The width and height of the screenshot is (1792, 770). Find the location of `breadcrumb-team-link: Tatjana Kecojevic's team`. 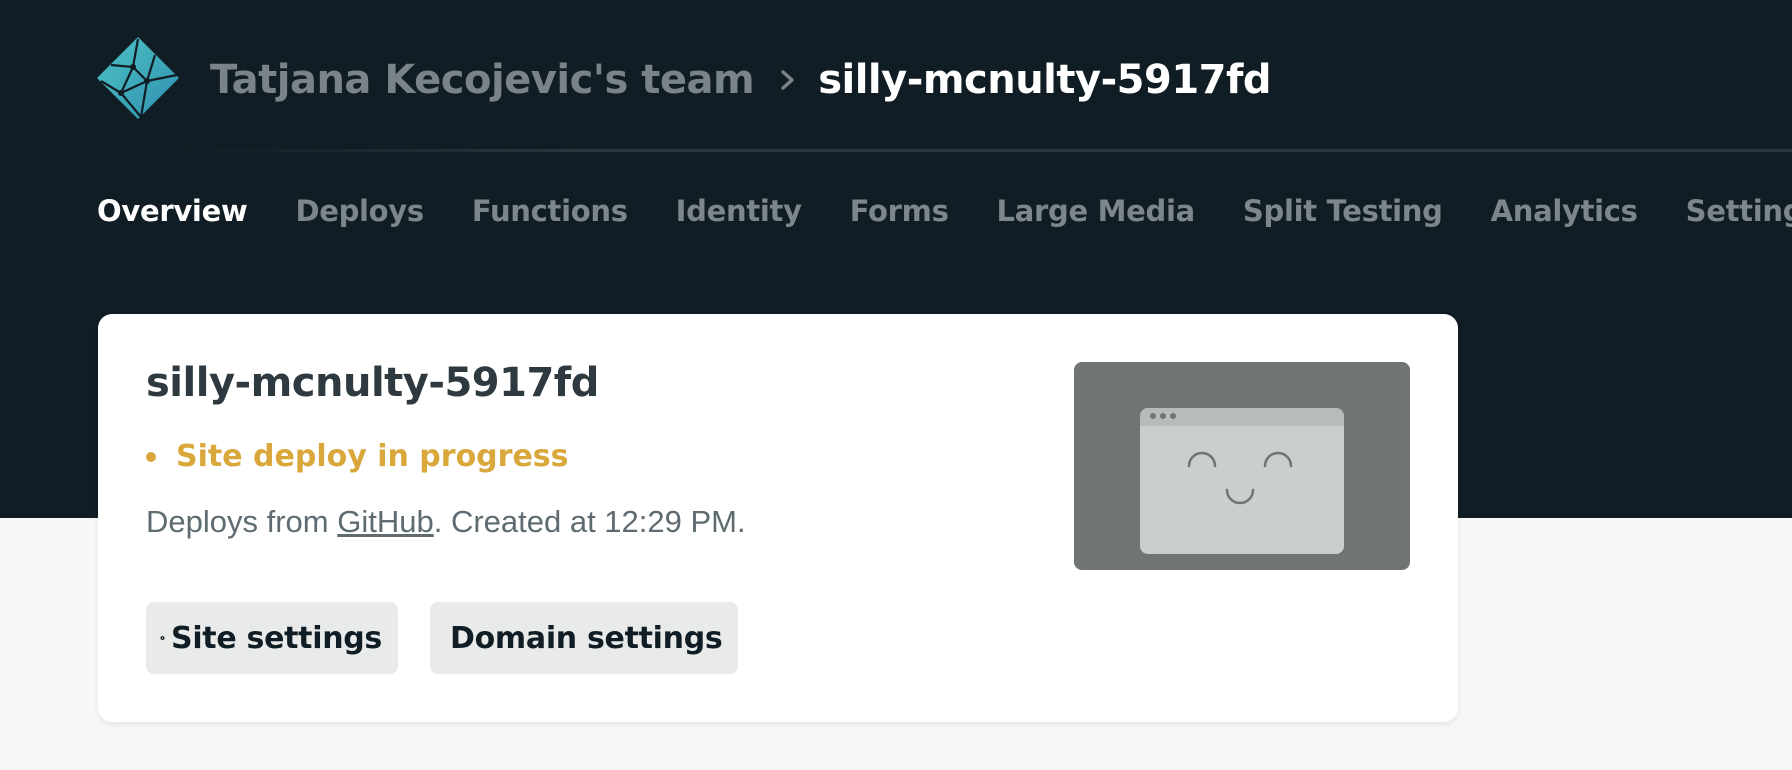

breadcrumb-team-link: Tatjana Kecojevic's team is located at coordinates (482, 80).